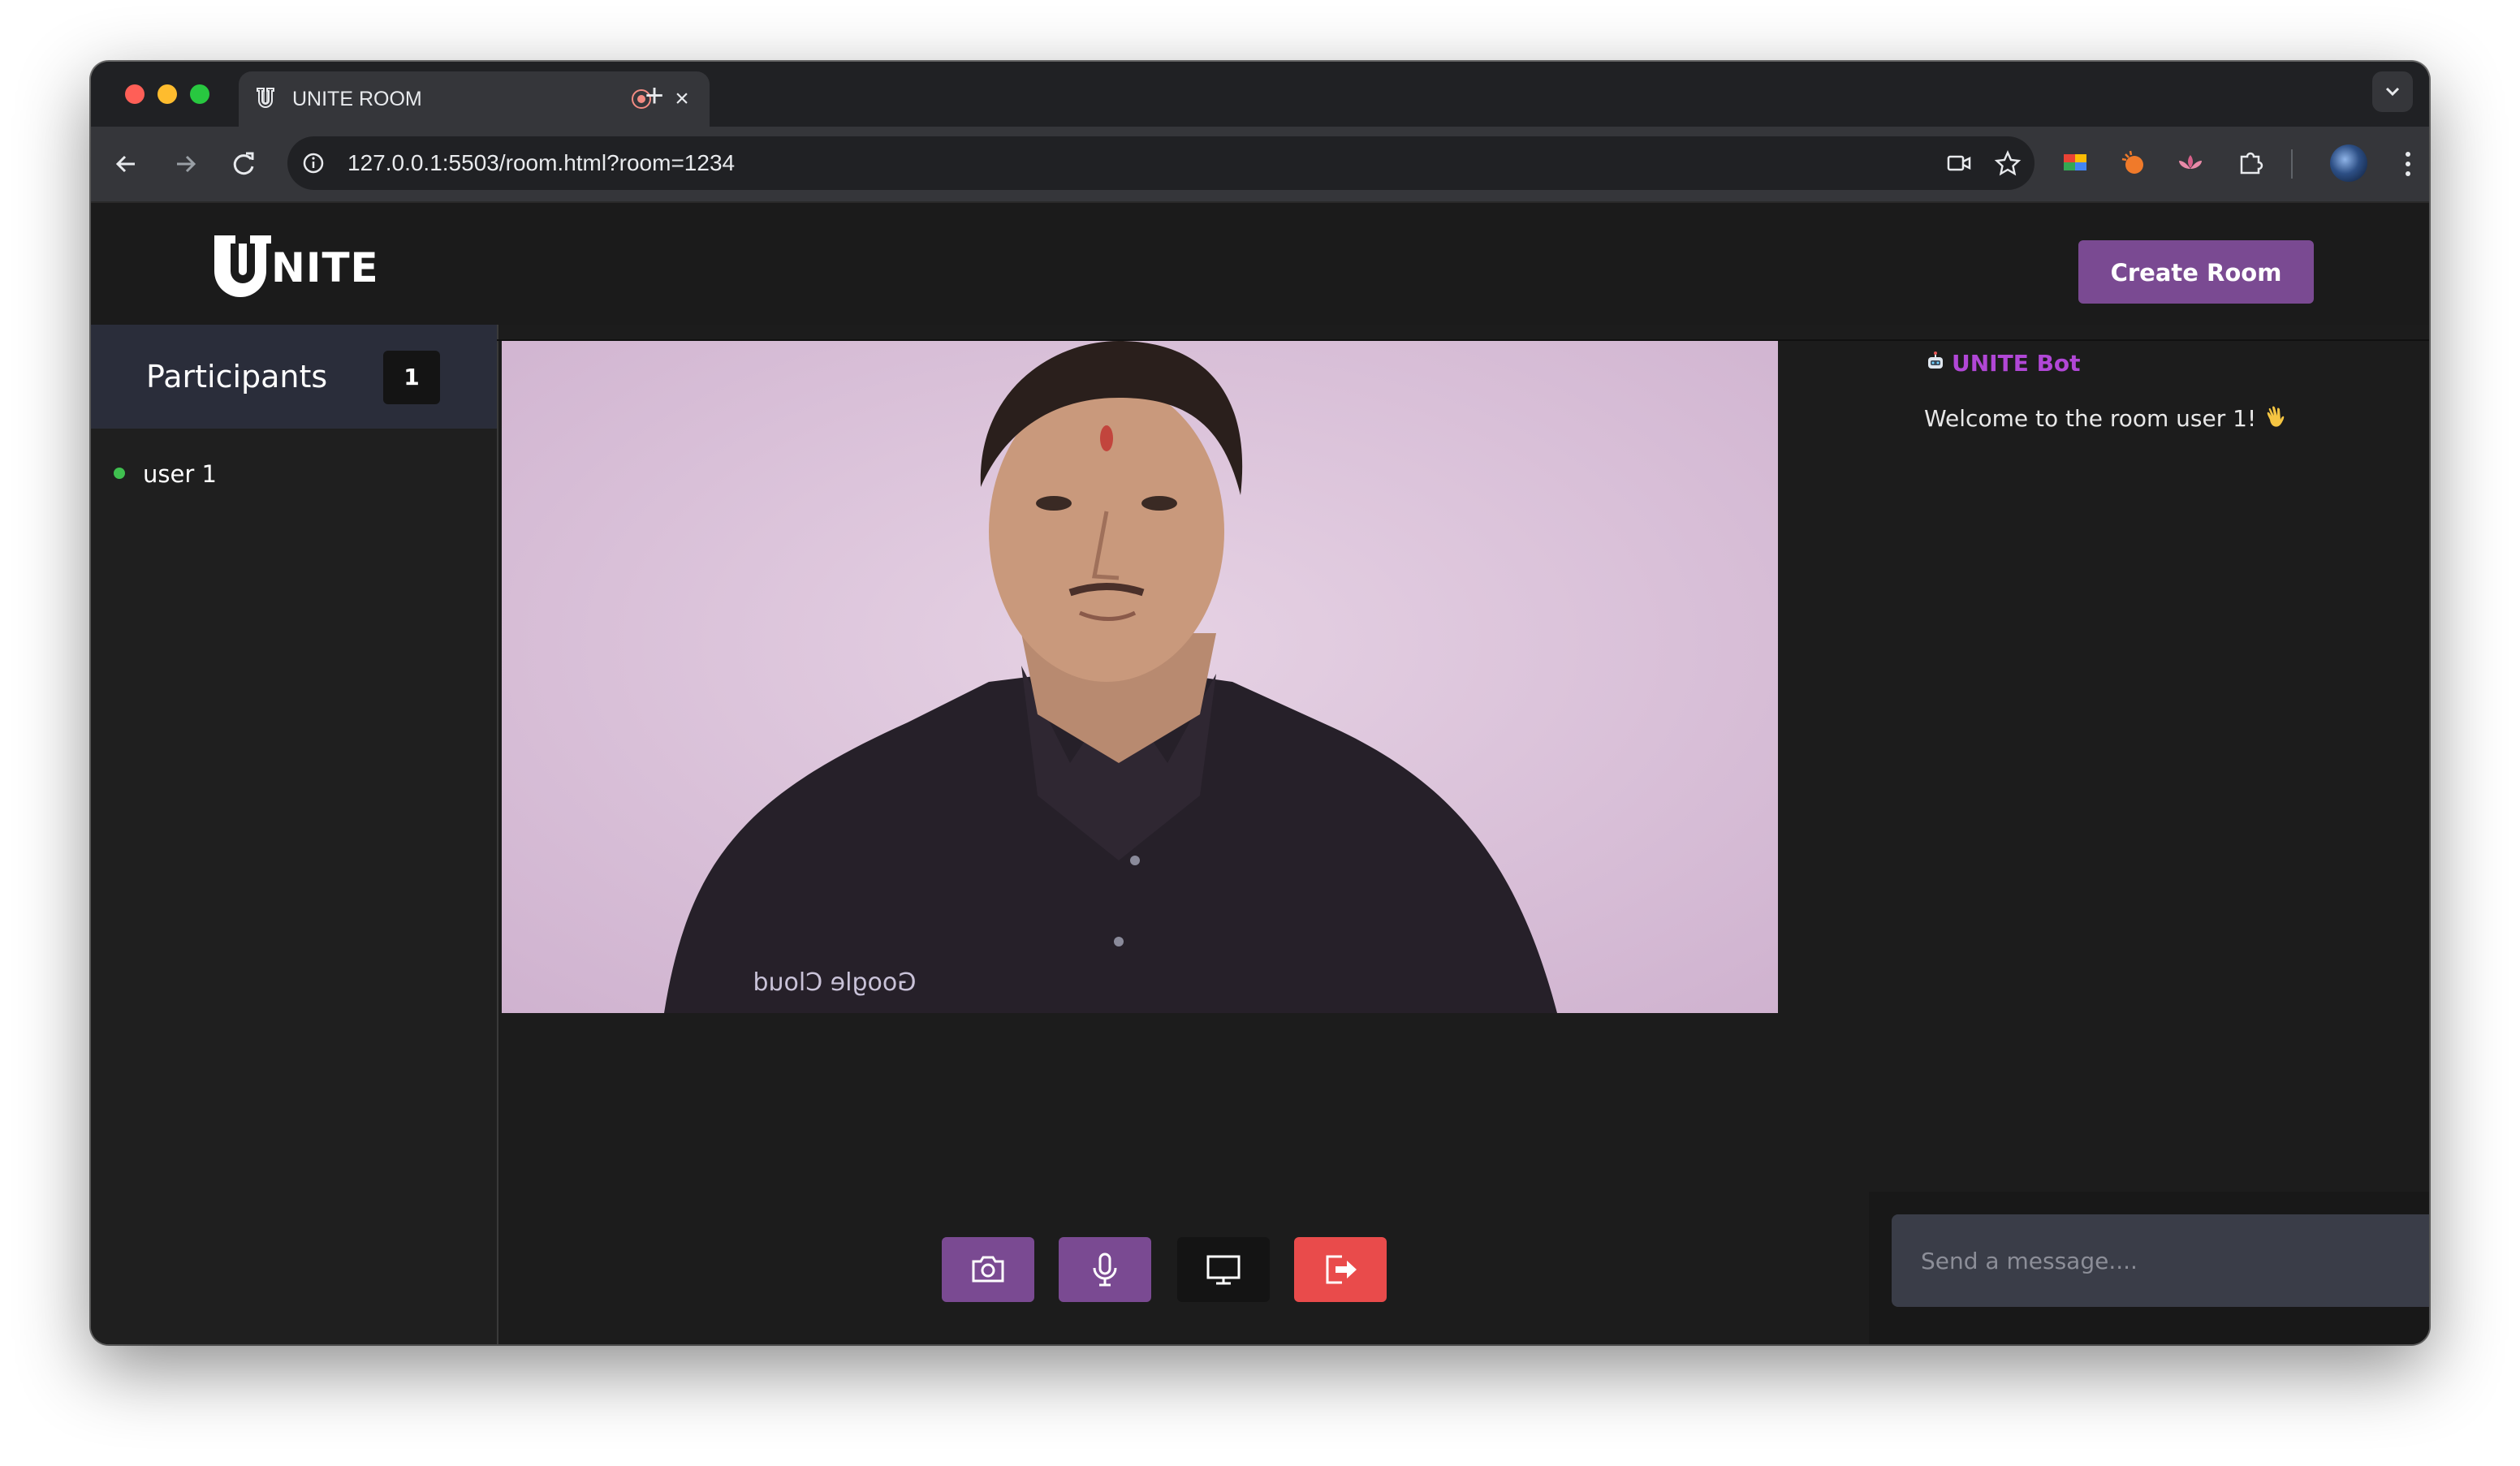  I want to click on leave-icon, so click(1341, 1269).